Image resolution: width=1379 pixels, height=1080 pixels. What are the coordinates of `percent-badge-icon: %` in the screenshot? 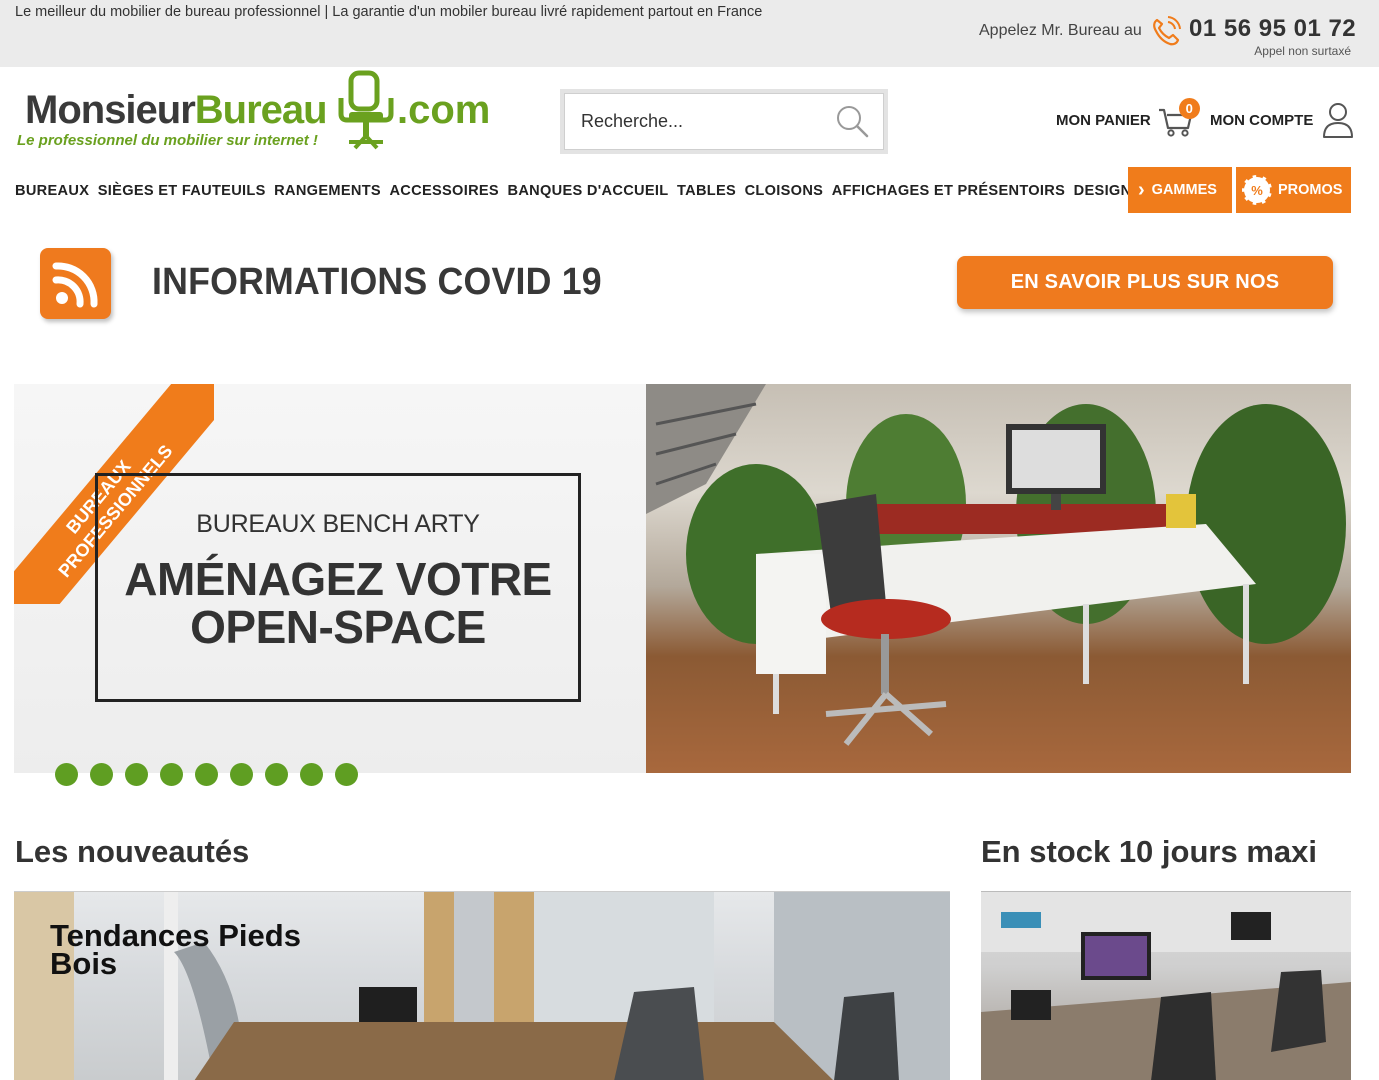 It's located at (1257, 190).